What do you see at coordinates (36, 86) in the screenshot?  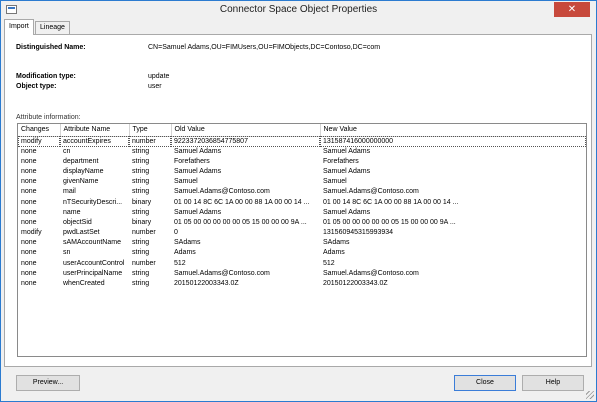 I see `object-type-label: Object type:` at bounding box center [36, 86].